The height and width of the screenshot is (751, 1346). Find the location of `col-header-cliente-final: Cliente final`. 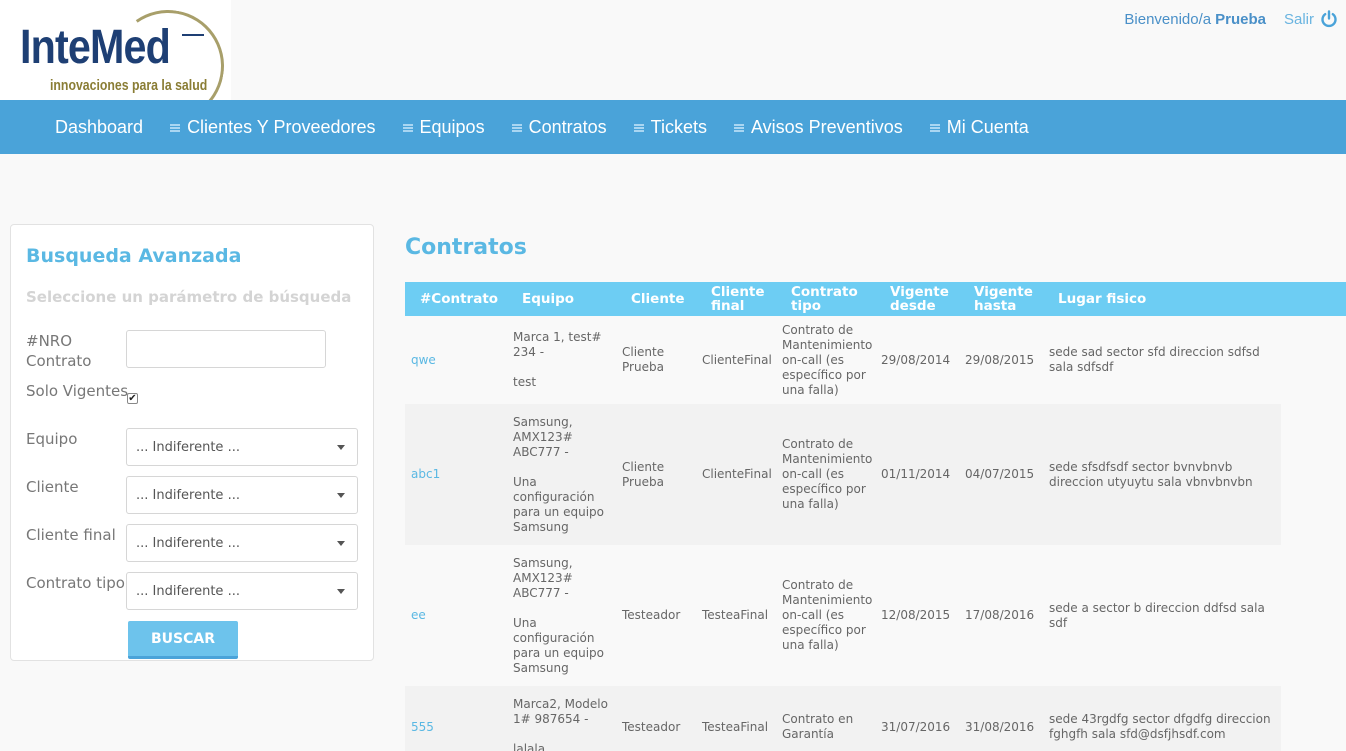

col-header-cliente-final: Cliente final is located at coordinates (741, 299).